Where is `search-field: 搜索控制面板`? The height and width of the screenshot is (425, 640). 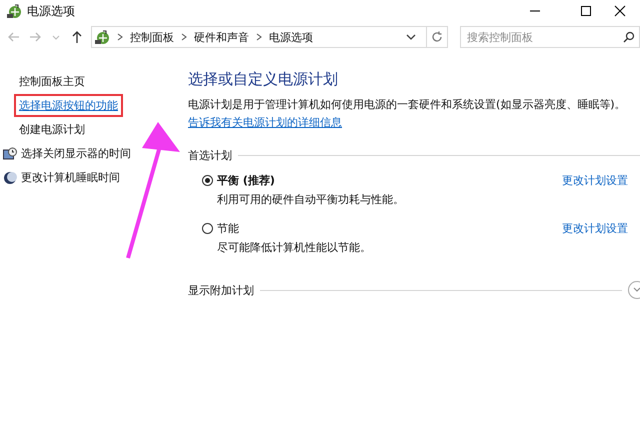 search-field: 搜索控制面板 is located at coordinates (550, 37).